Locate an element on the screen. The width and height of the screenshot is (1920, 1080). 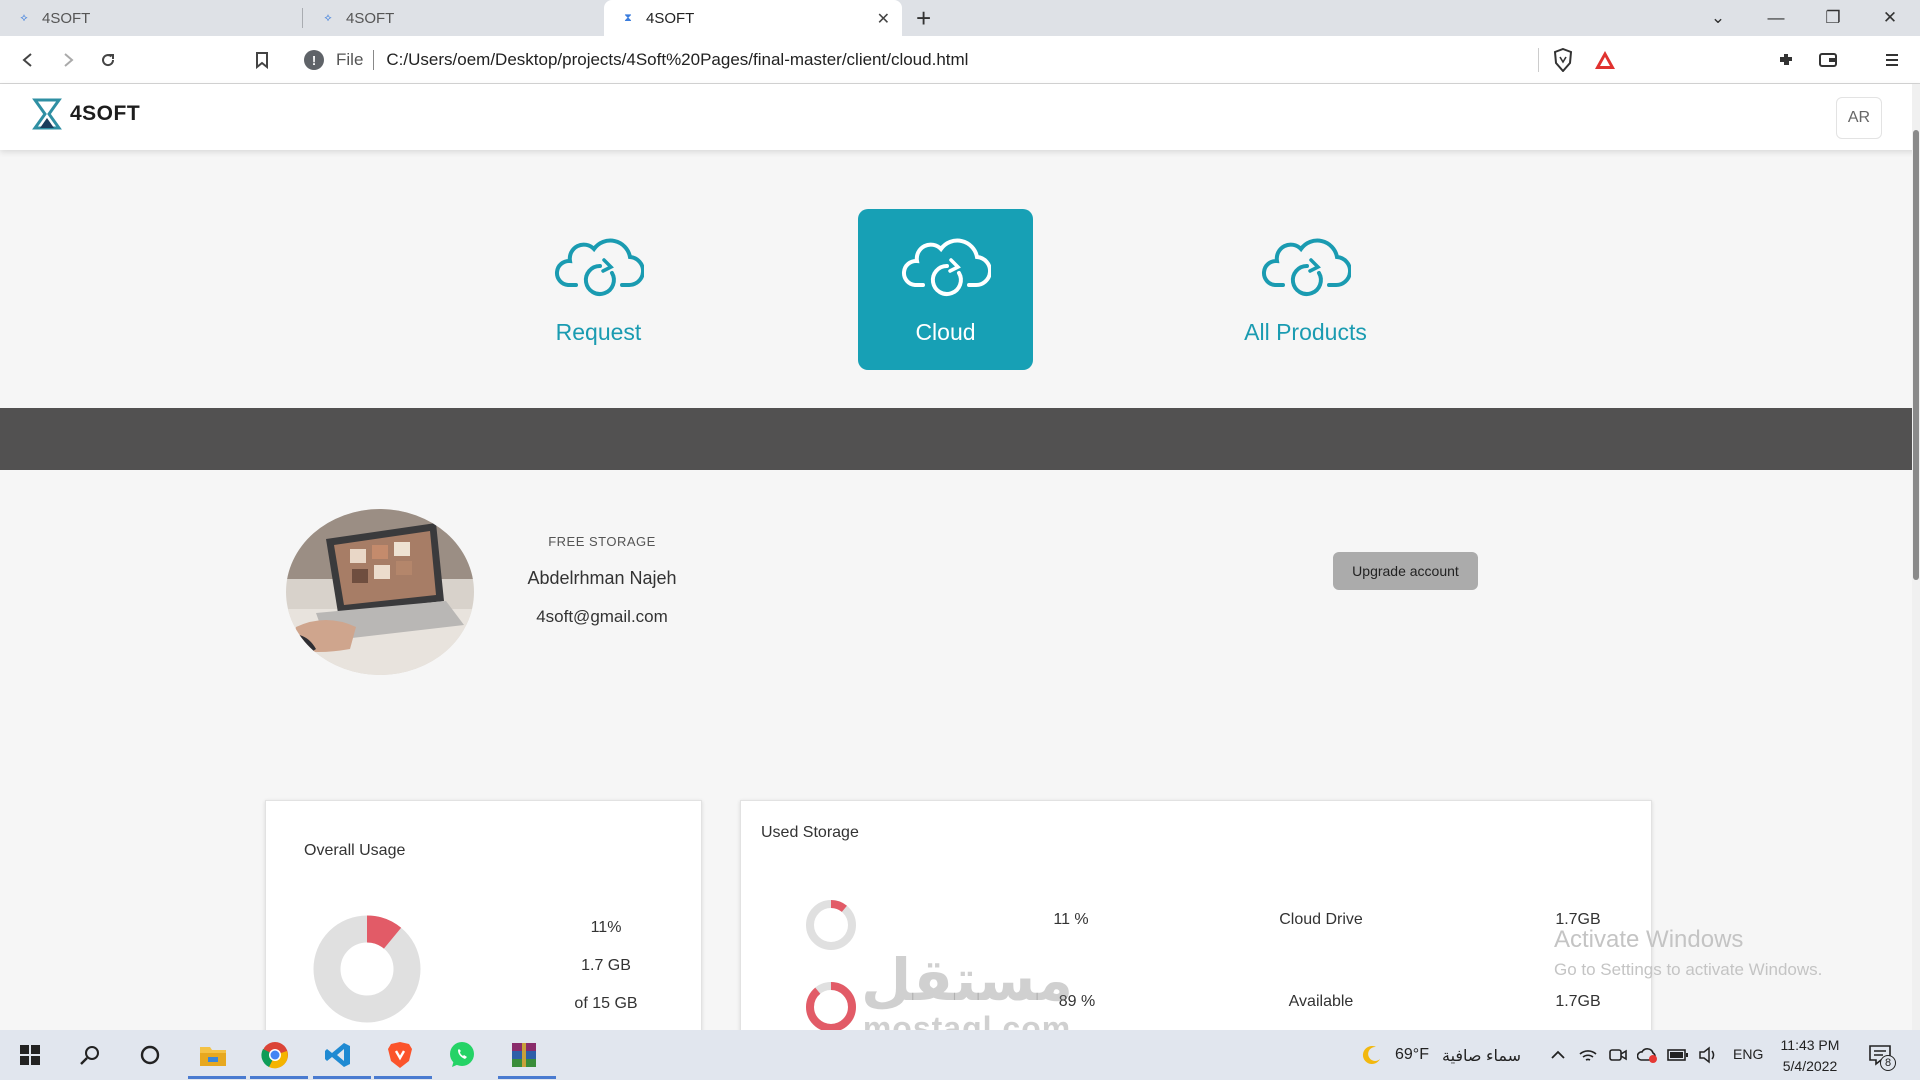
available-label: Available is located at coordinates (1321, 1001).